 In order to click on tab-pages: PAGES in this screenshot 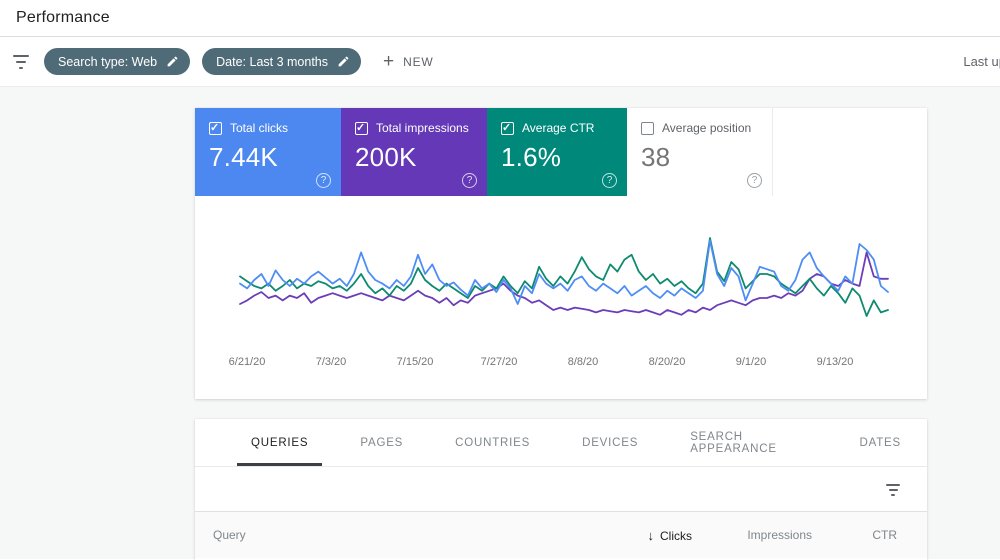, I will do `click(381, 442)`.